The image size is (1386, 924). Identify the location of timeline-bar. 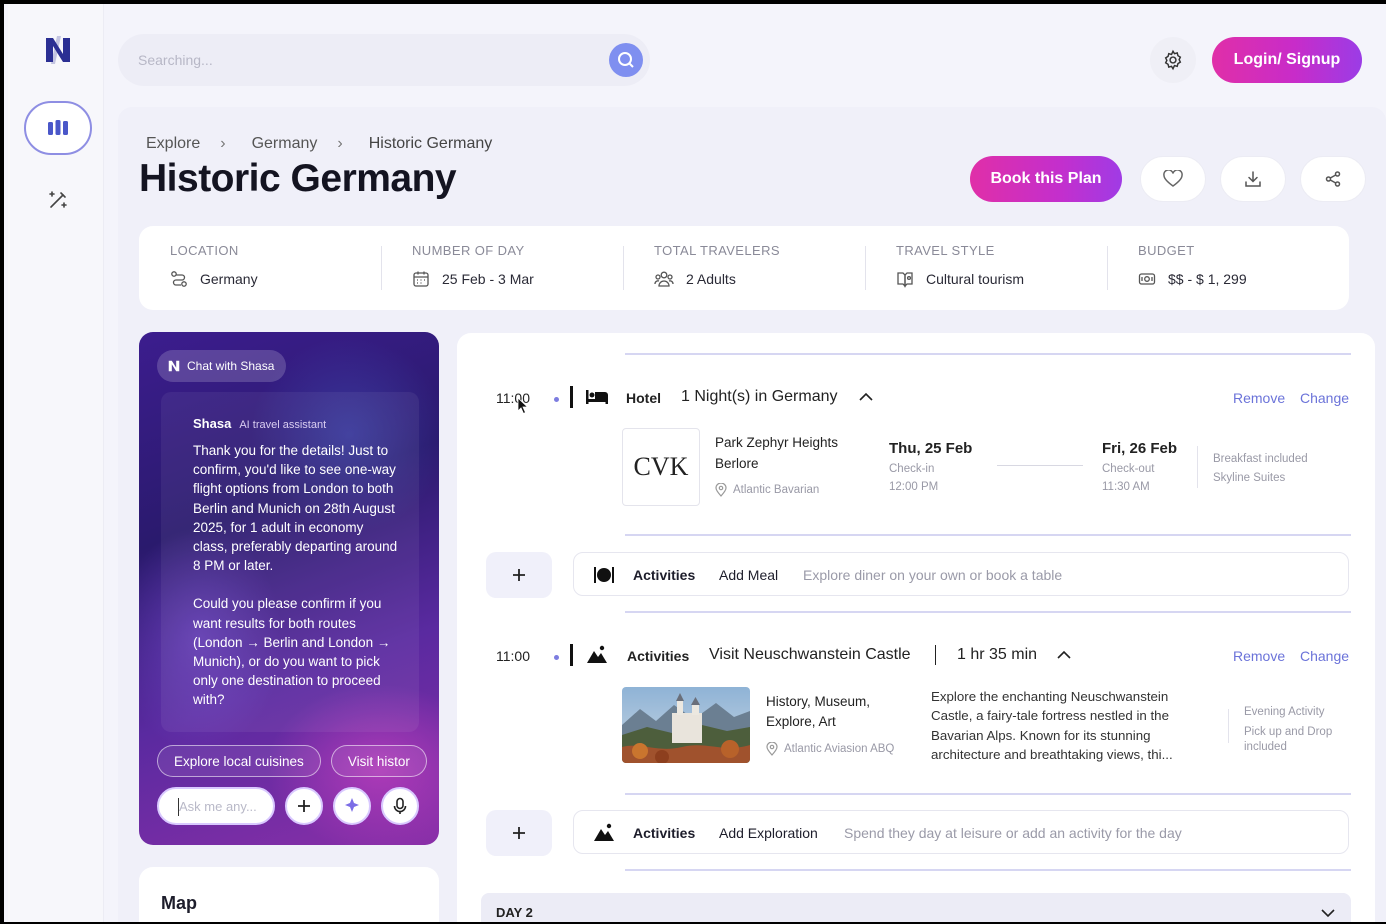
(571, 397).